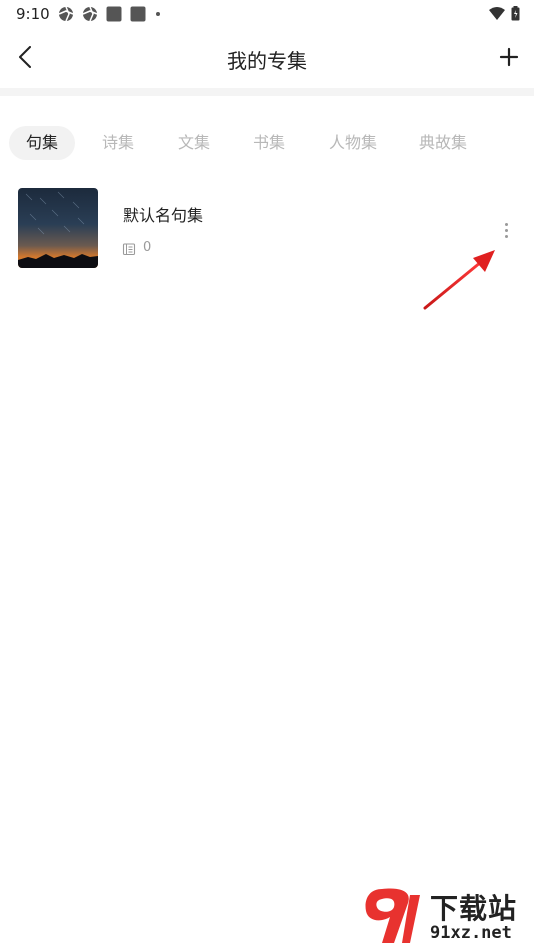  I want to click on app-header: 我的专集, so click(267, 59).